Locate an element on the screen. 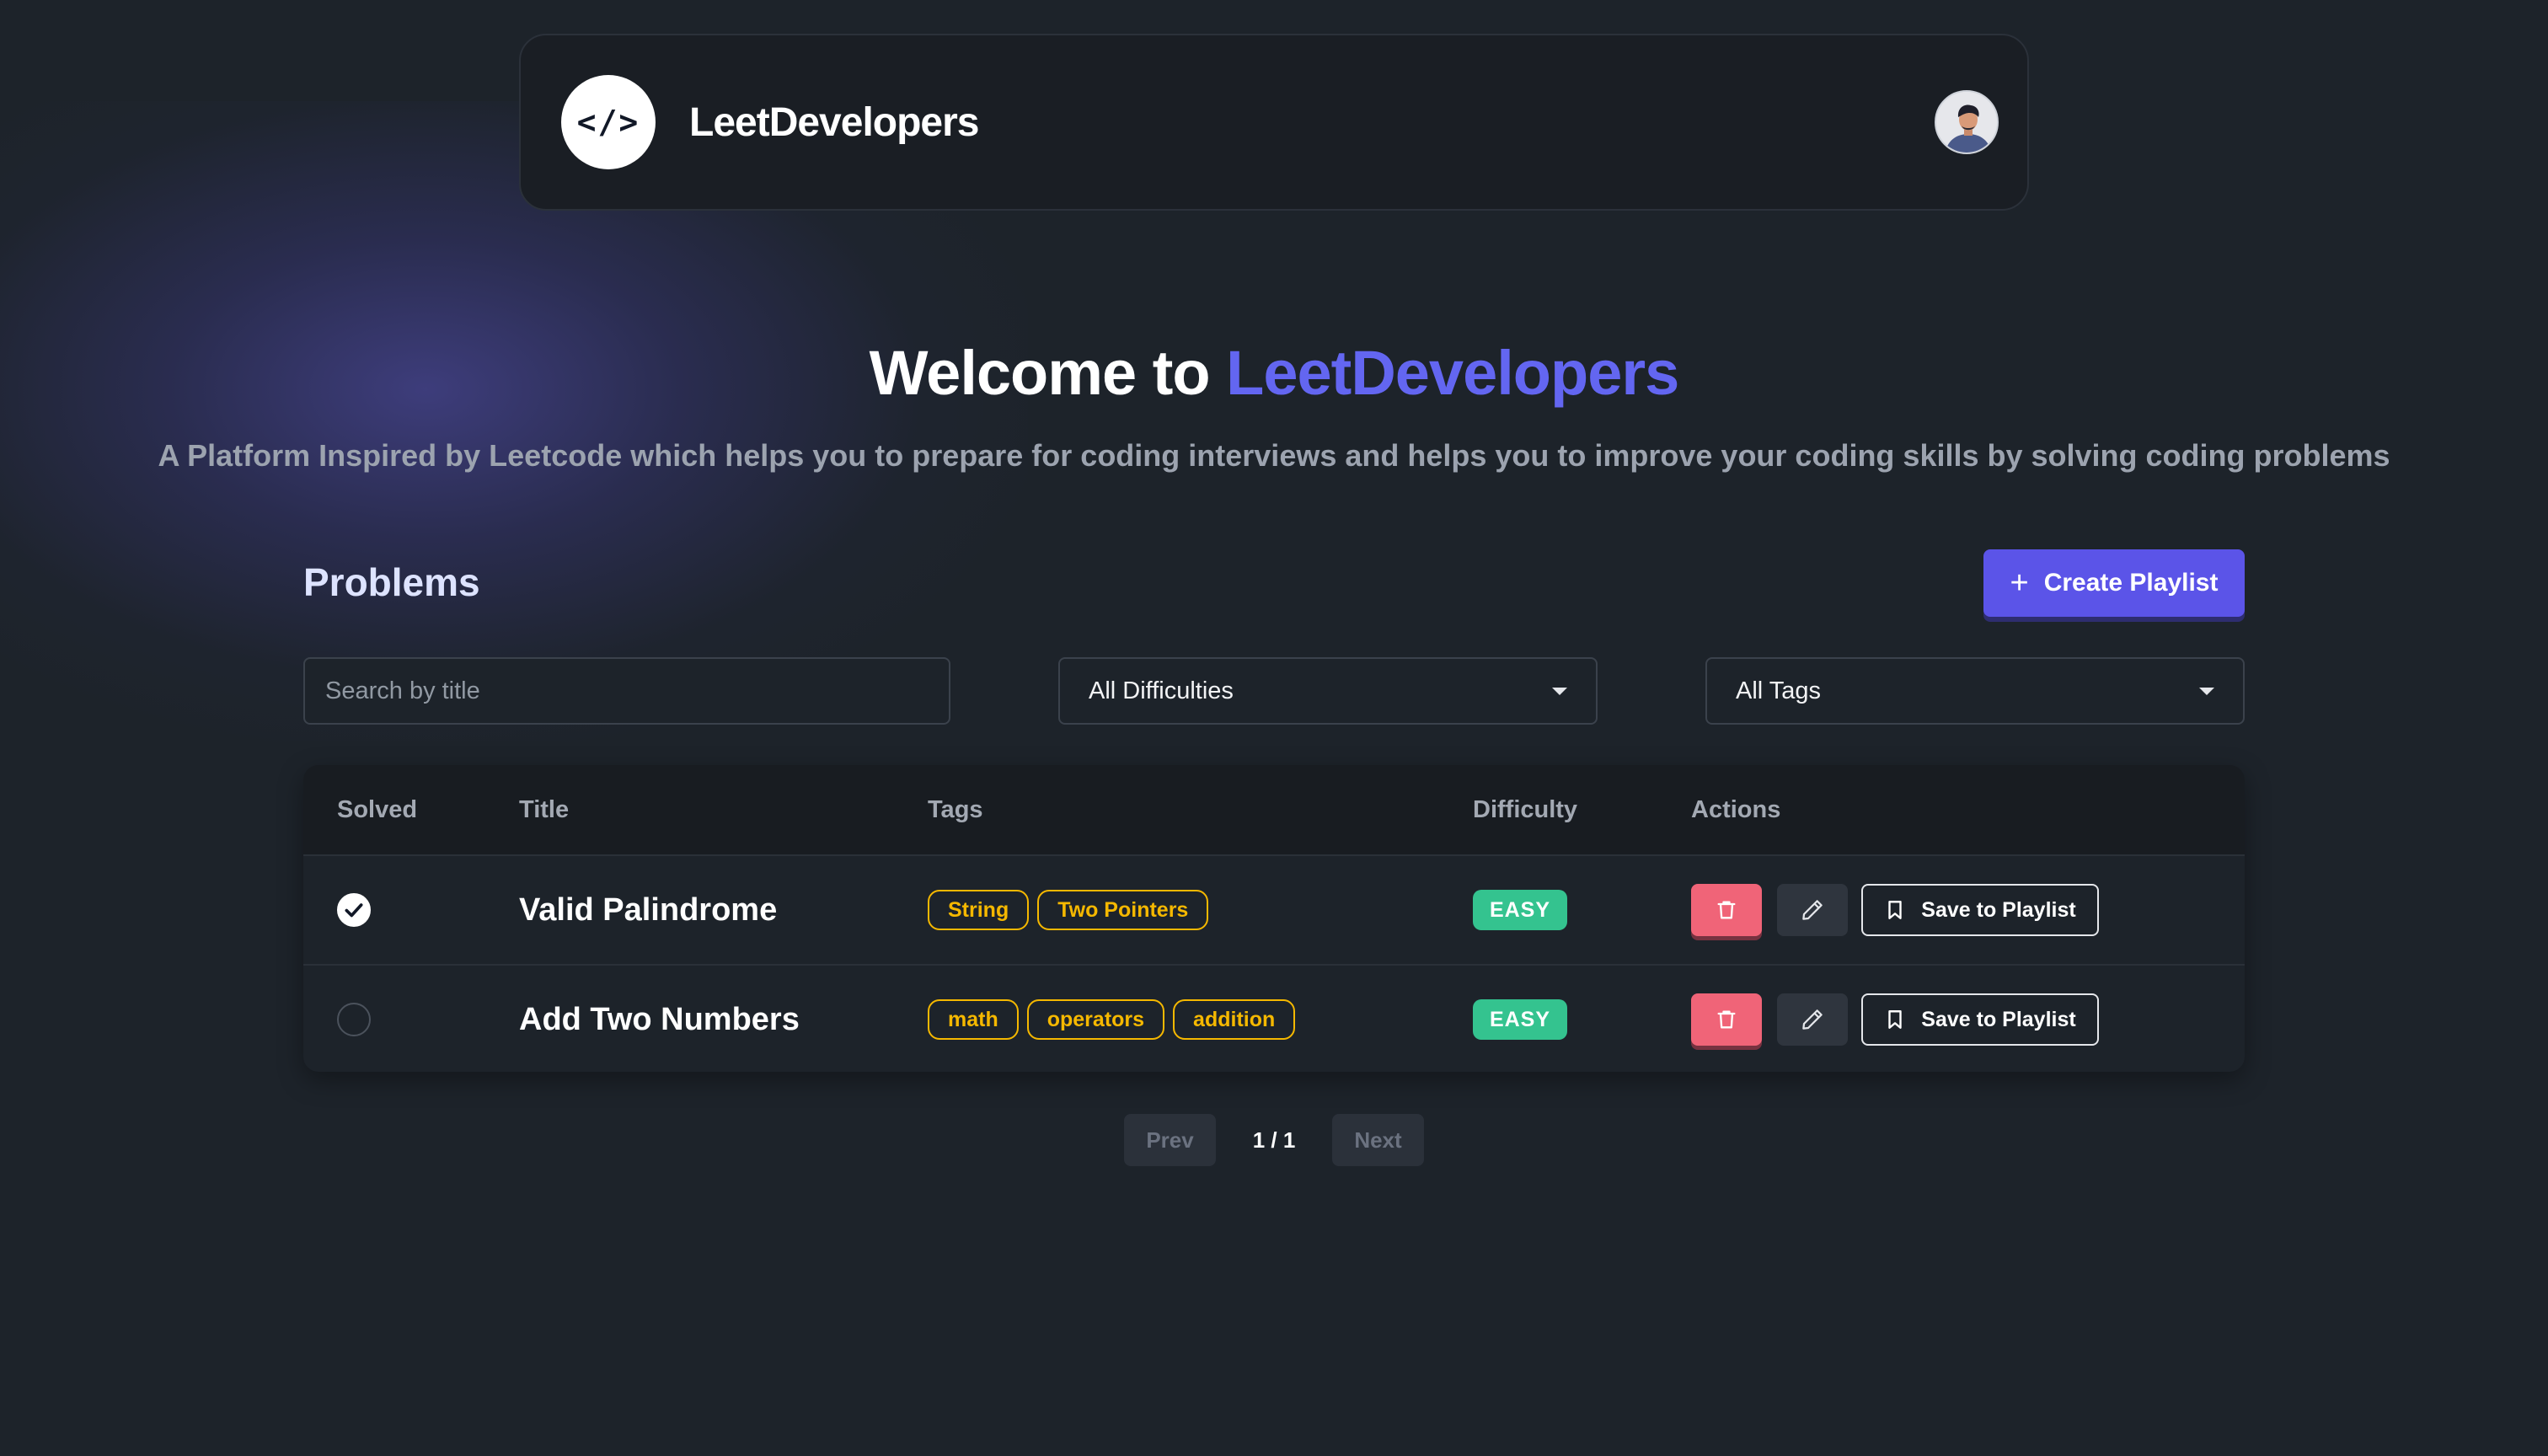  header-title: Title is located at coordinates (544, 809).